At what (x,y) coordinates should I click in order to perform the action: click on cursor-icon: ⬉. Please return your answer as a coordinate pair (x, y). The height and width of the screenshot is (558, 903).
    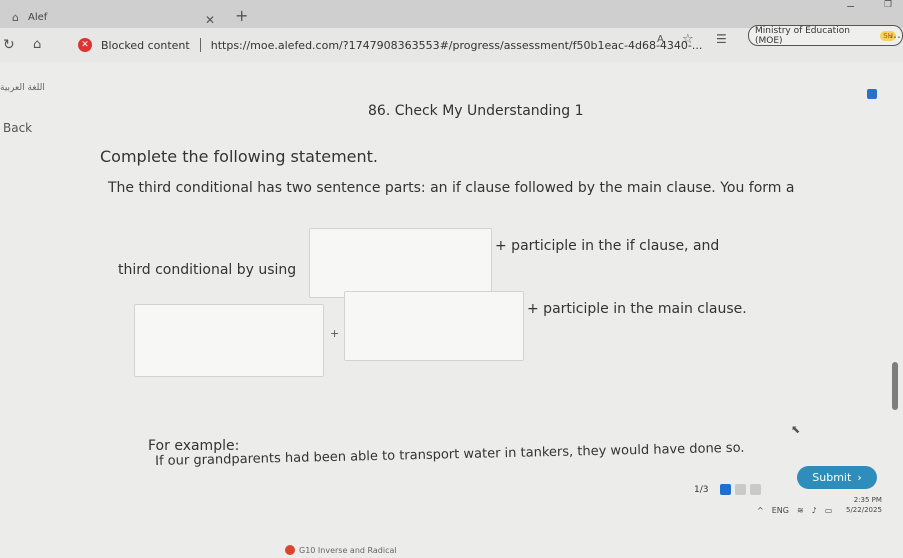
    Looking at the image, I should click on (796, 429).